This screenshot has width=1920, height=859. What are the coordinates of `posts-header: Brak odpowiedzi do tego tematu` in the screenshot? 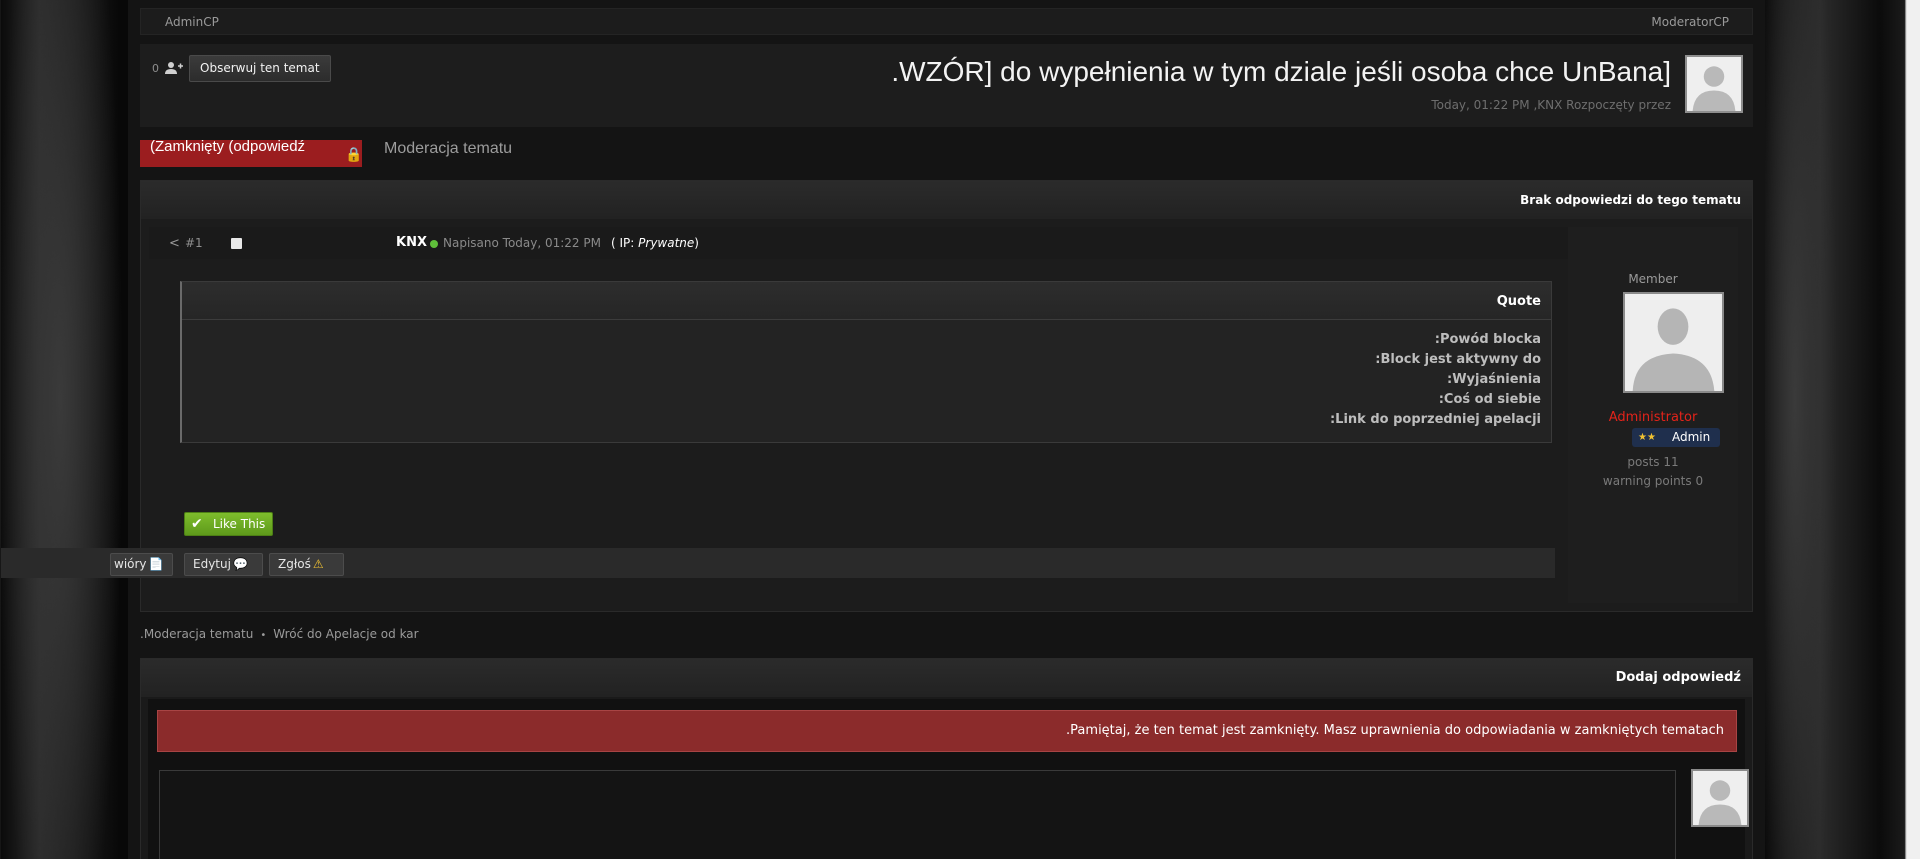 It's located at (946, 200).